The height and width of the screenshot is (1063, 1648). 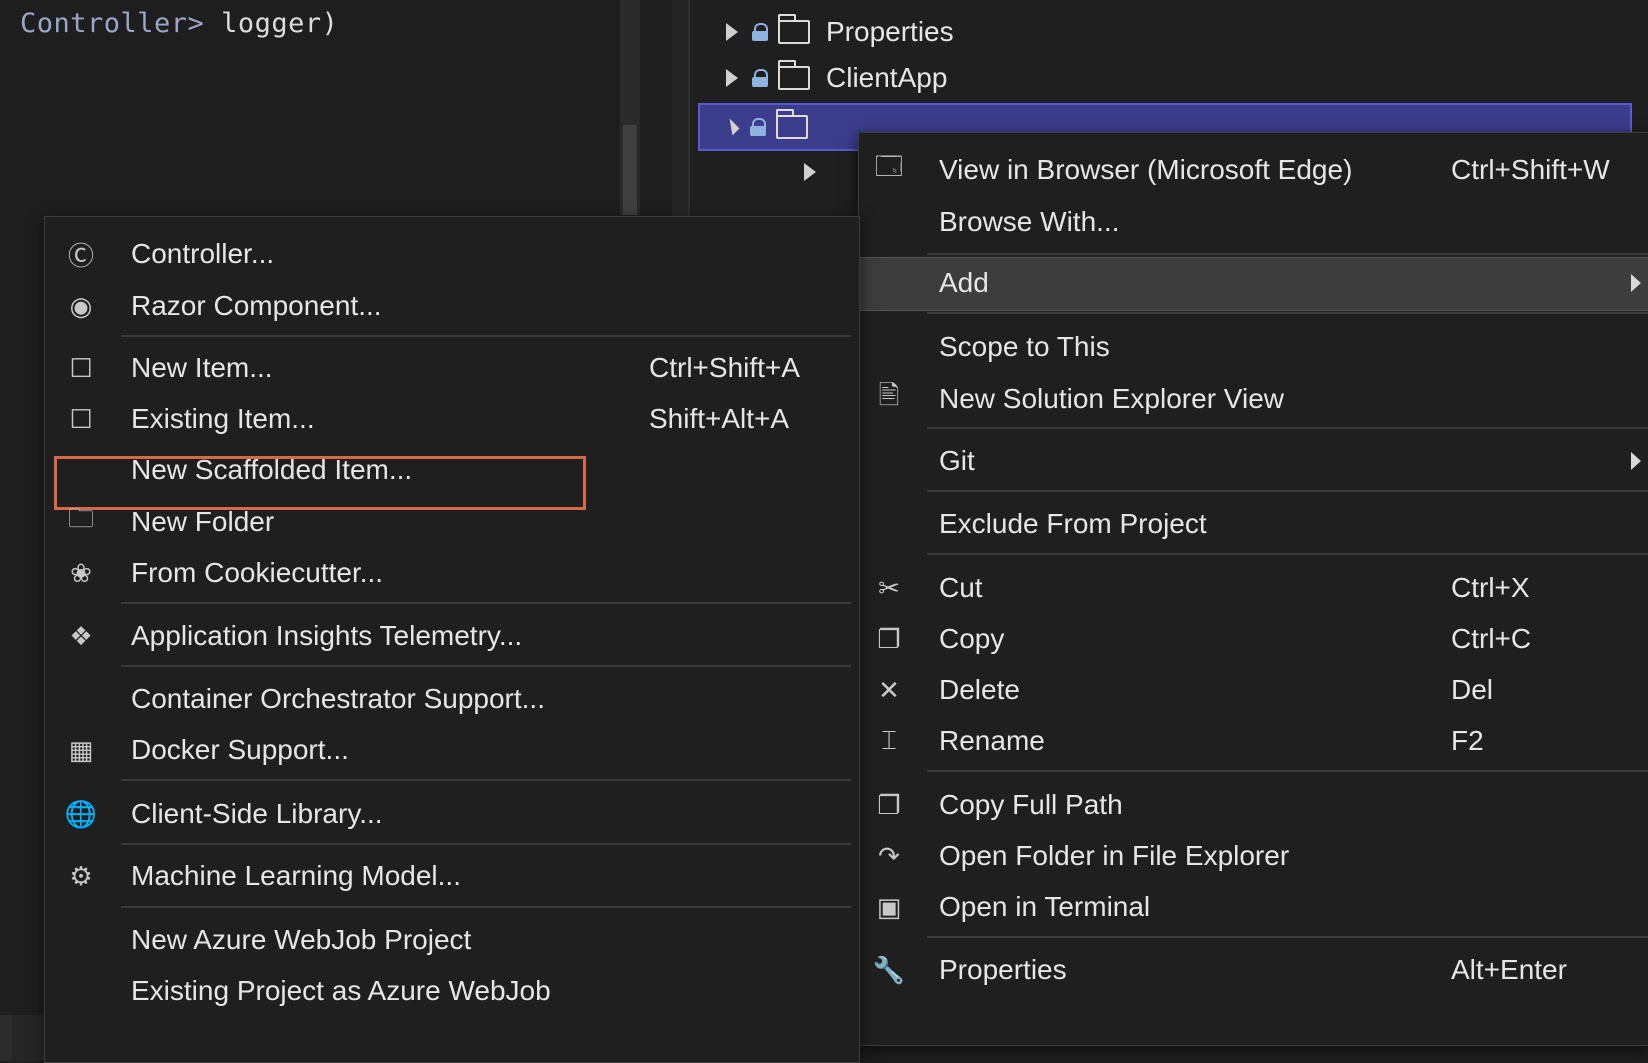 I want to click on menu-item-cut: ✂ Cut Ctrl+X, so click(x=1253, y=588).